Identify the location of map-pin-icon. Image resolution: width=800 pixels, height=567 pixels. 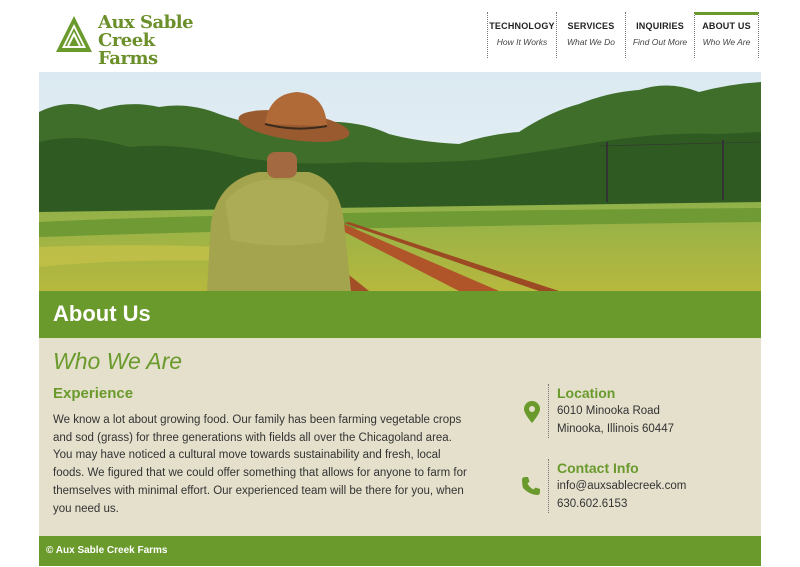
(532, 412).